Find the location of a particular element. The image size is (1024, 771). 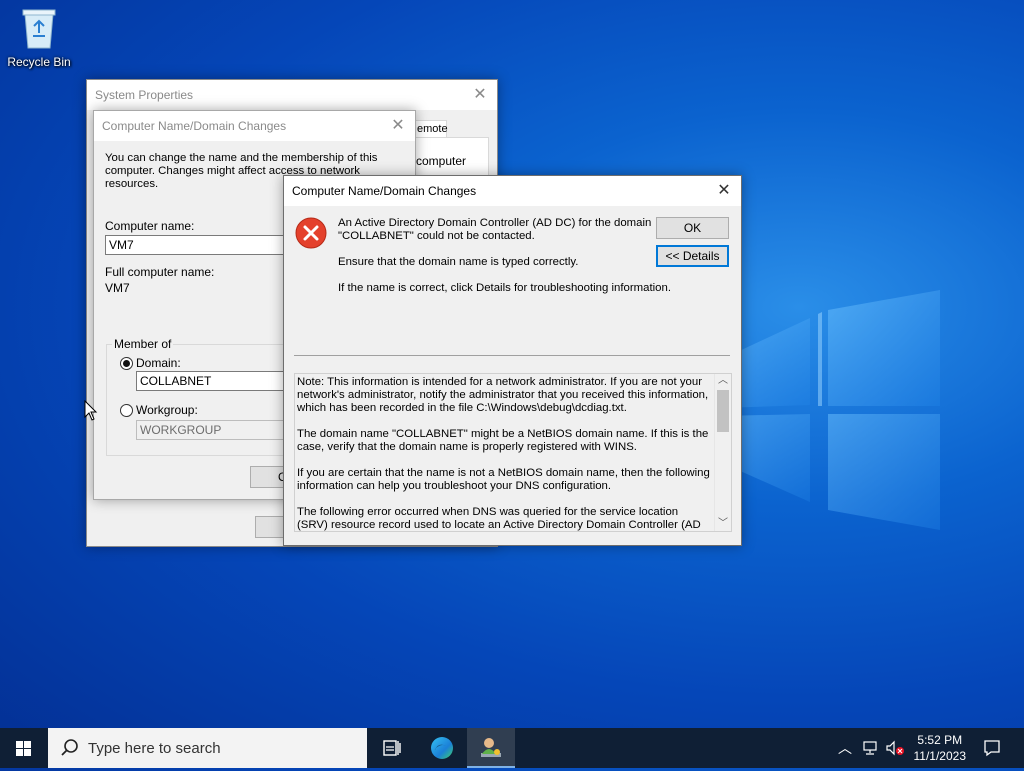

scroll-up-icon: ︿ is located at coordinates (723, 381).